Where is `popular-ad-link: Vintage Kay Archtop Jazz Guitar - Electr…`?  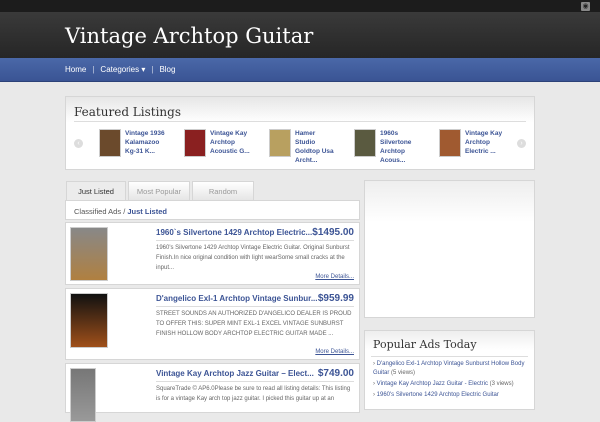 popular-ad-link: Vintage Kay Archtop Jazz Guitar - Electr… is located at coordinates (432, 384).